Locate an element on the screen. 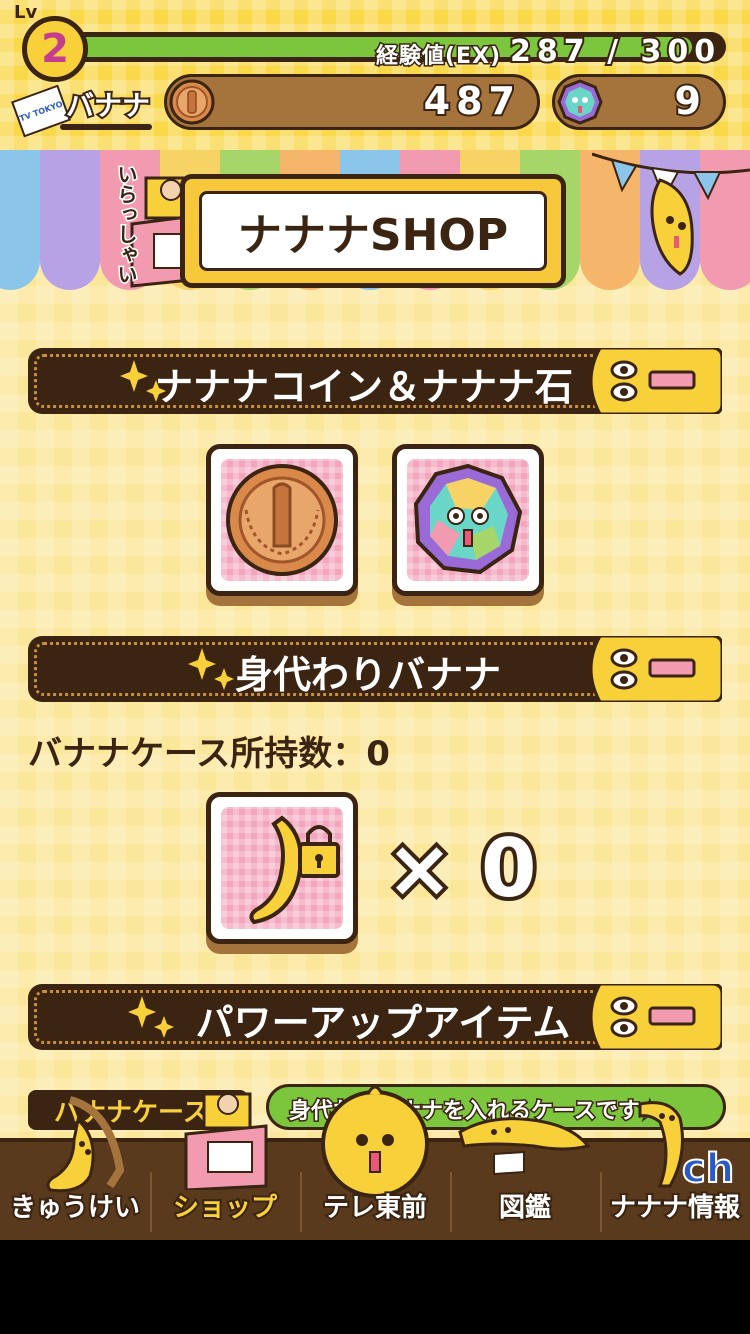  bottom-tab-bar: きゅうけい ショップ テレ東前 図鑑 ch ナナナ情報 is located at coordinates (375, 1162).